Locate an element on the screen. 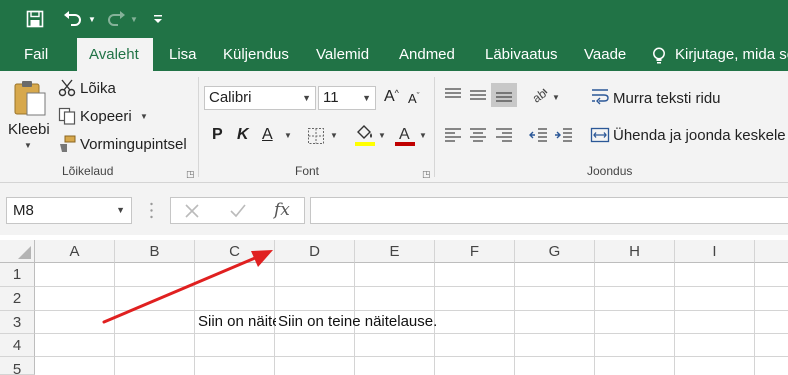  paste-icon is located at coordinates (30, 98).